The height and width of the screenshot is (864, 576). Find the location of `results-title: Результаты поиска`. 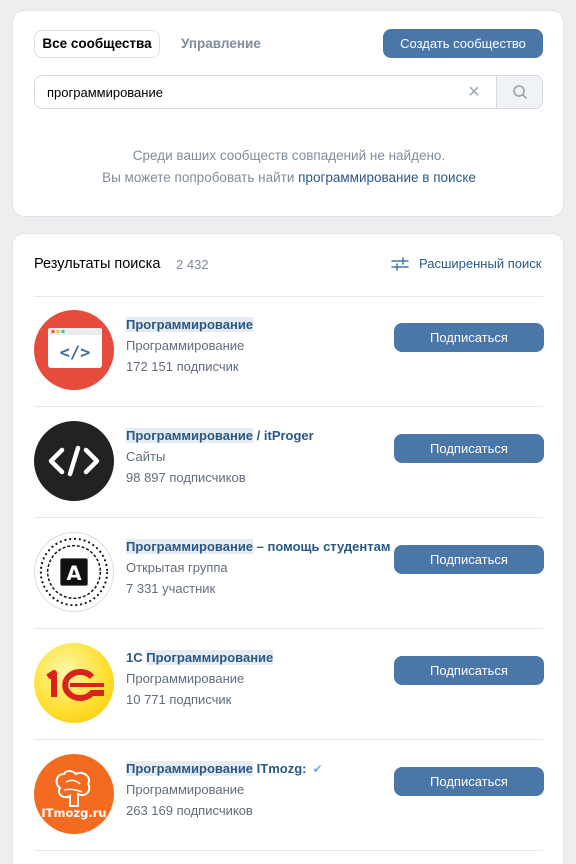

results-title: Результаты поиска is located at coordinates (97, 264).